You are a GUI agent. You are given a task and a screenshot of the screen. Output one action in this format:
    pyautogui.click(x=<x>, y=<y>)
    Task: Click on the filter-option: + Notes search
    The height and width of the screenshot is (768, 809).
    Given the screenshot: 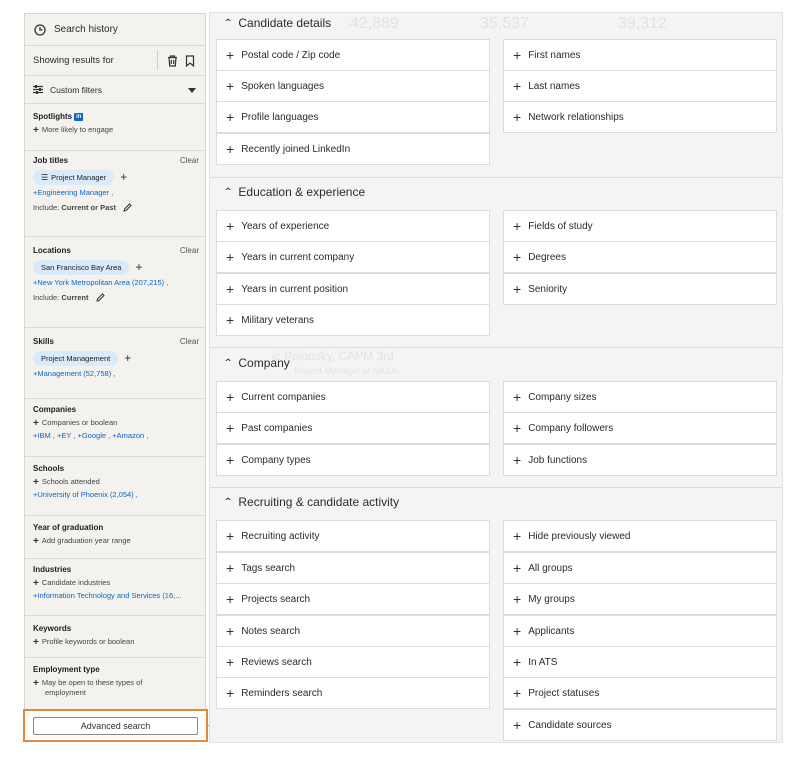 What is the action you would take?
    pyautogui.click(x=353, y=631)
    